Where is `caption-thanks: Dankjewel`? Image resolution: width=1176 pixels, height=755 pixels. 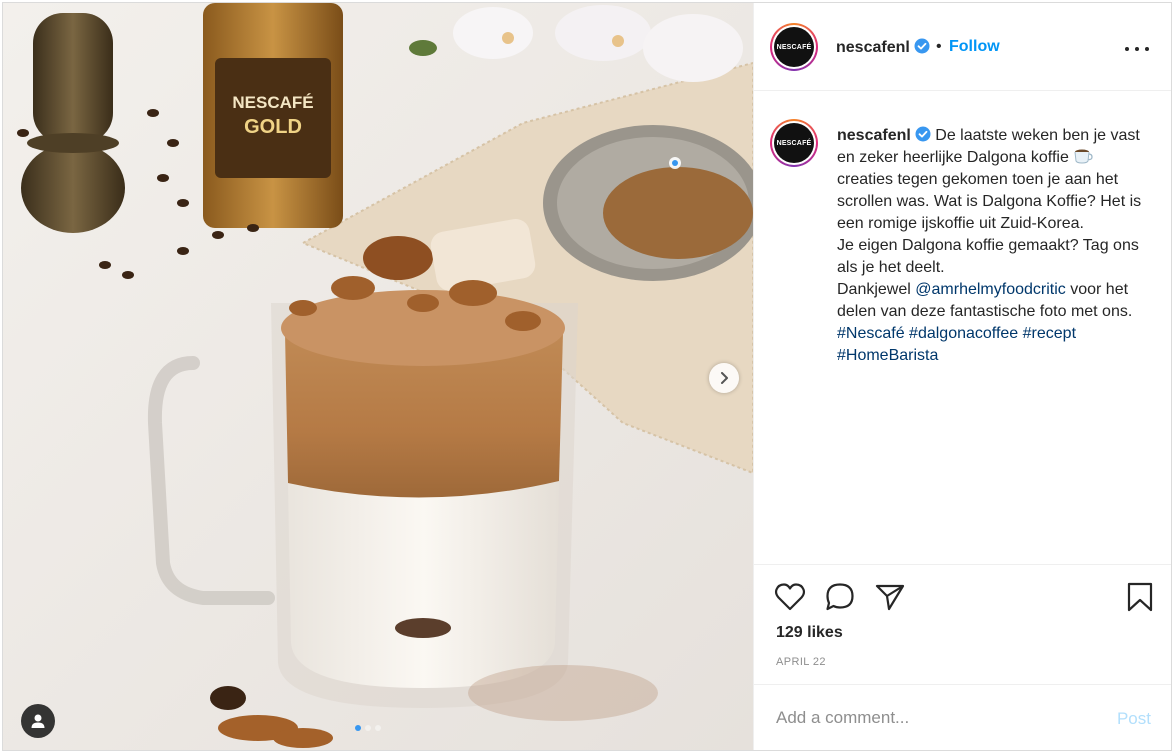 caption-thanks: Dankjewel is located at coordinates (874, 289).